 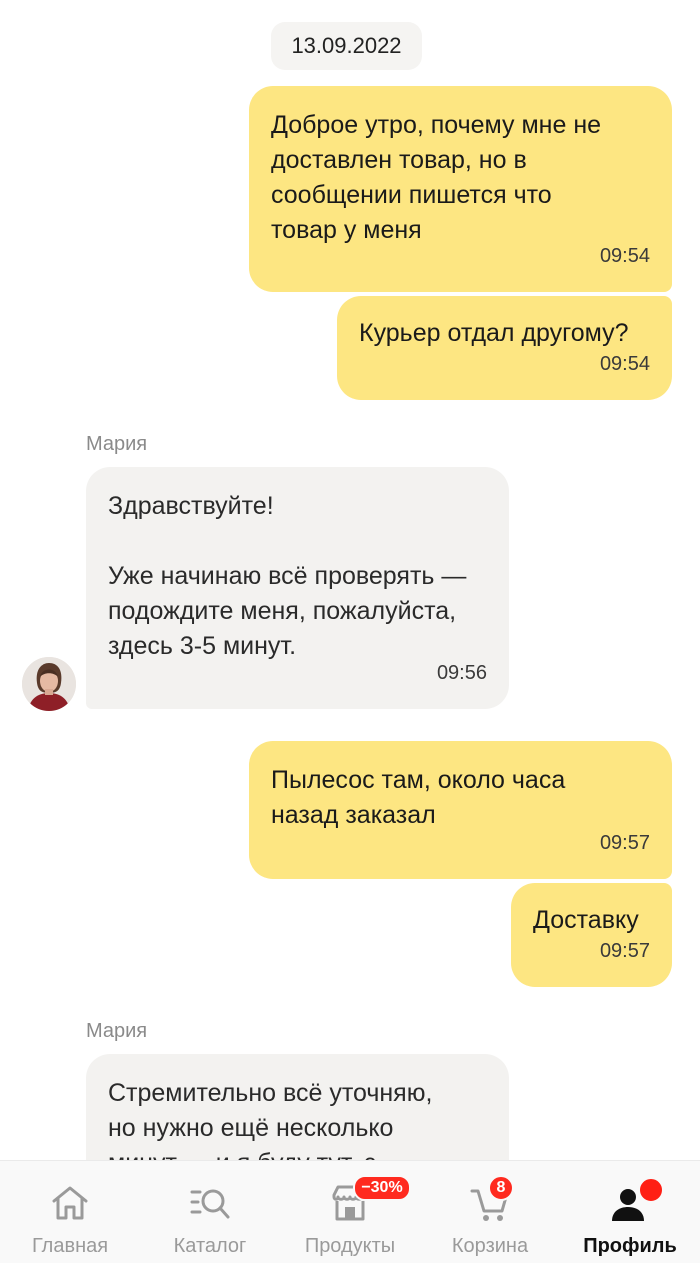 I want to click on home-icon, so click(x=70, y=1203).